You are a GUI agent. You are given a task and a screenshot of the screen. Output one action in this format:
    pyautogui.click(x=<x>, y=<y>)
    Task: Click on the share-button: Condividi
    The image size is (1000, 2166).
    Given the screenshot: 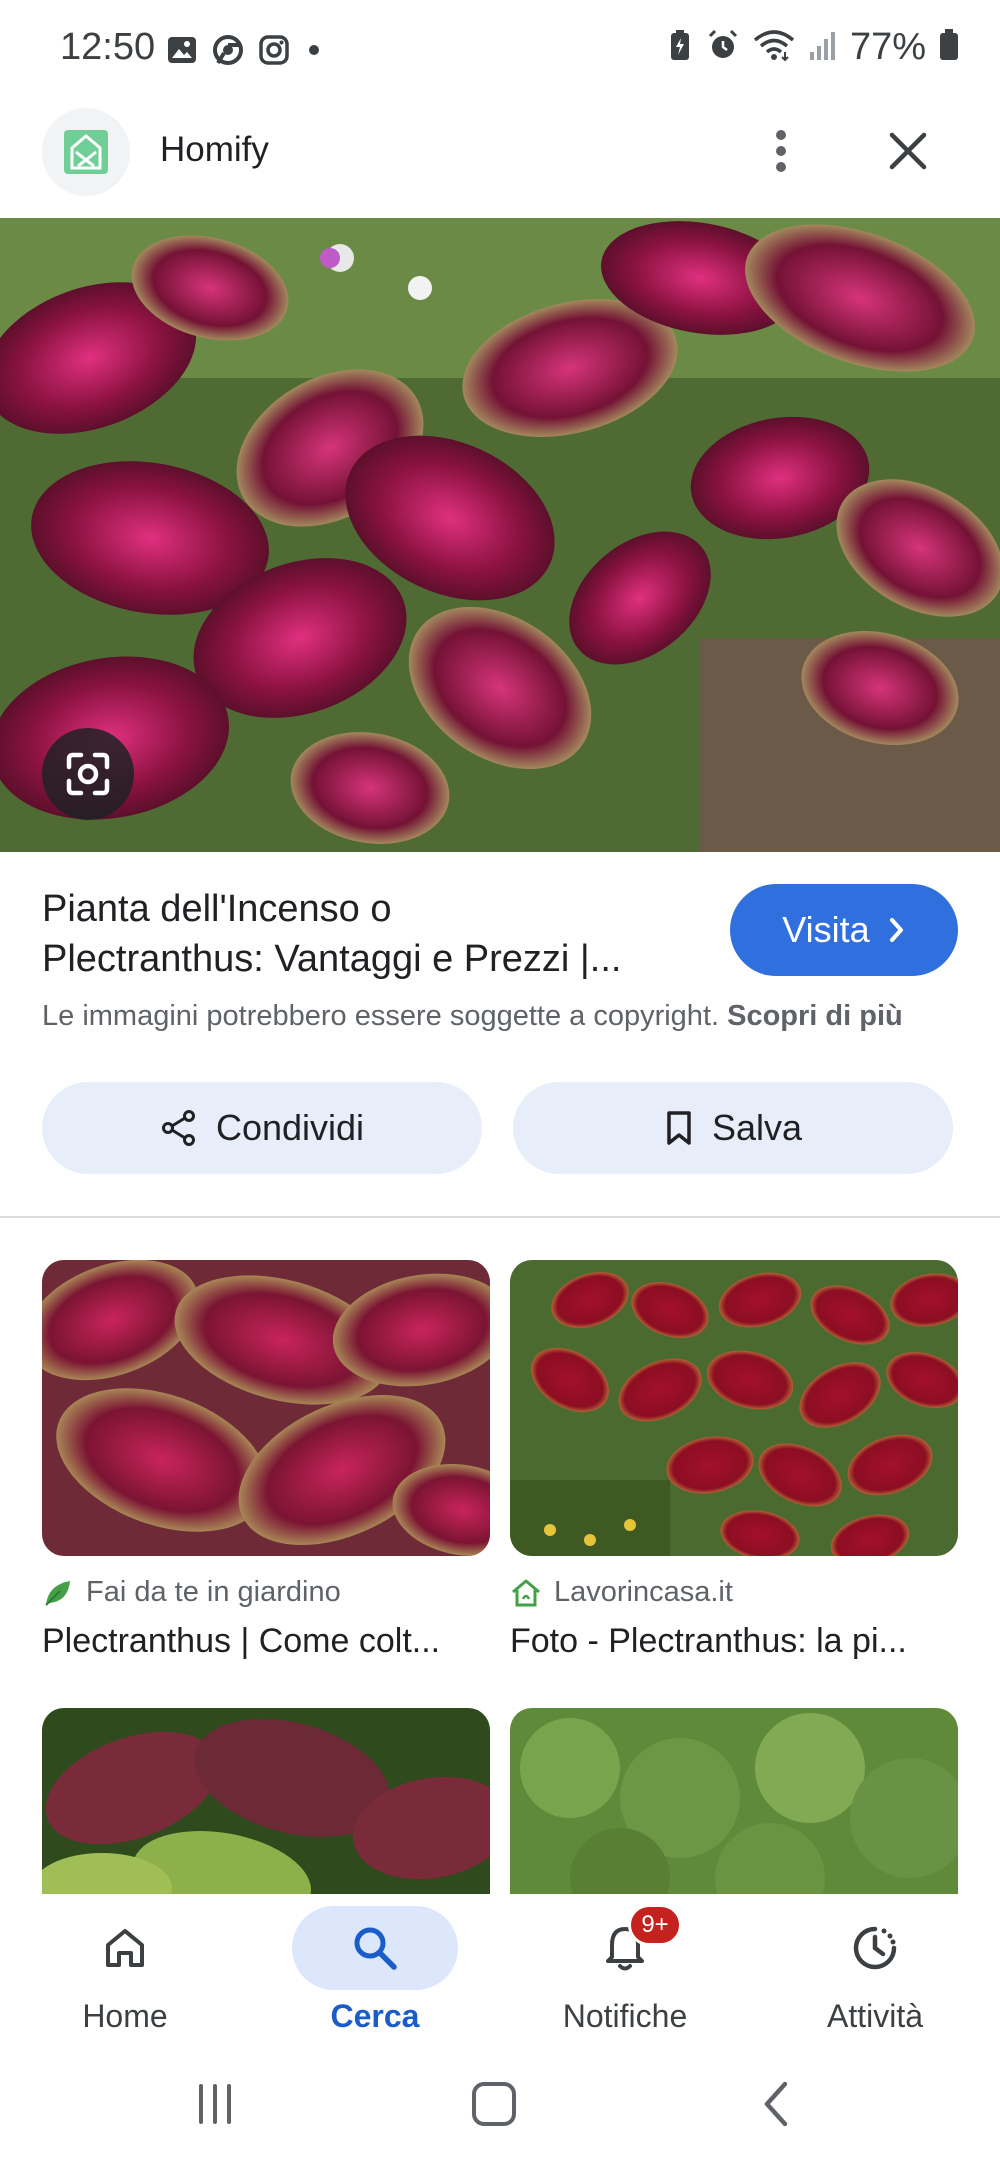 What is the action you would take?
    pyautogui.click(x=262, y=1128)
    